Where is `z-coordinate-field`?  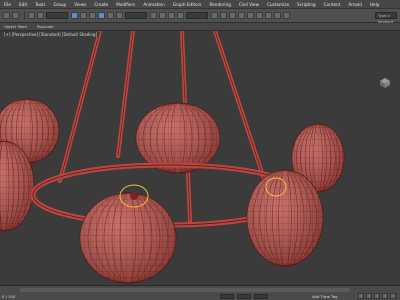
z-coordinate-field is located at coordinates (261, 296).